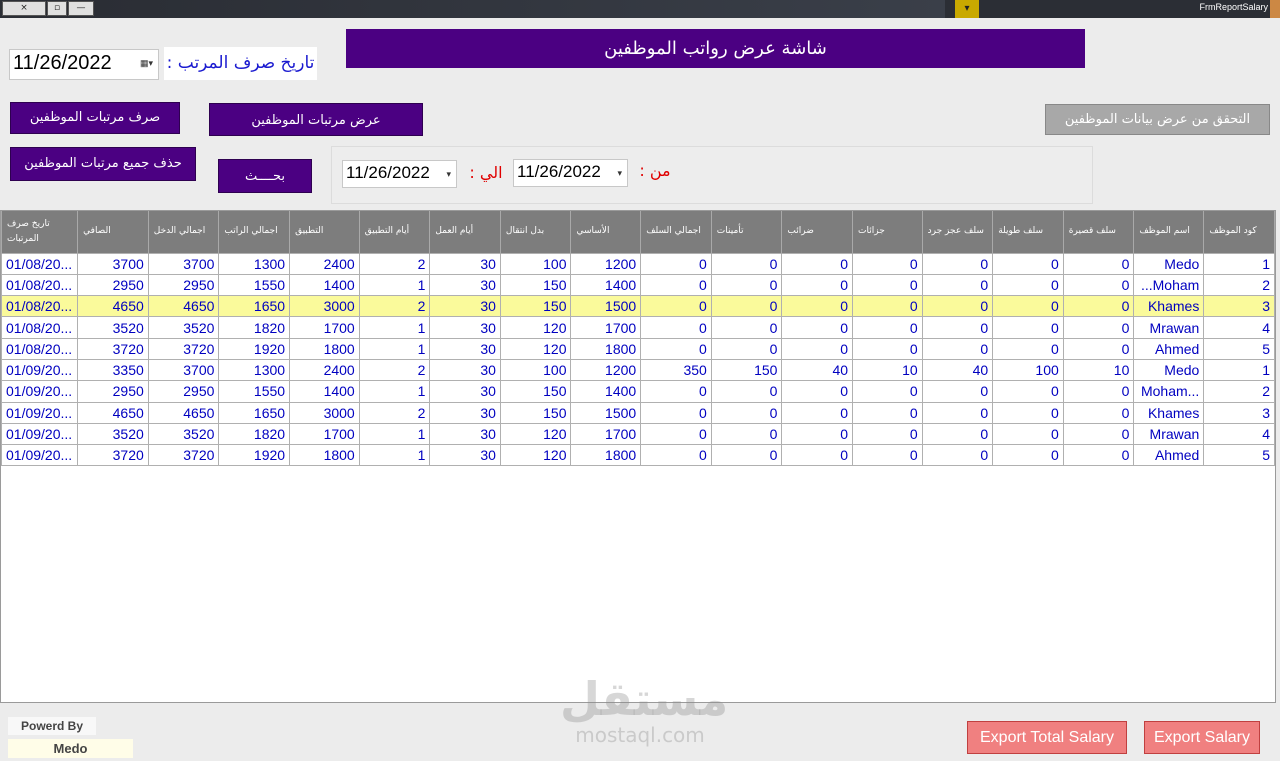 This screenshot has width=1280, height=761. What do you see at coordinates (465, 232) in the screenshot?
I see `column-header: أيام العمل` at bounding box center [465, 232].